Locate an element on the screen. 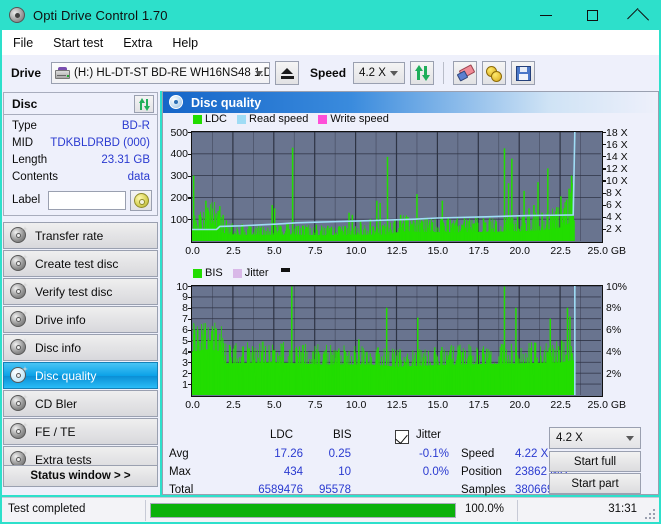 The height and width of the screenshot is (524, 661). disc-refresh-button is located at coordinates (144, 104).